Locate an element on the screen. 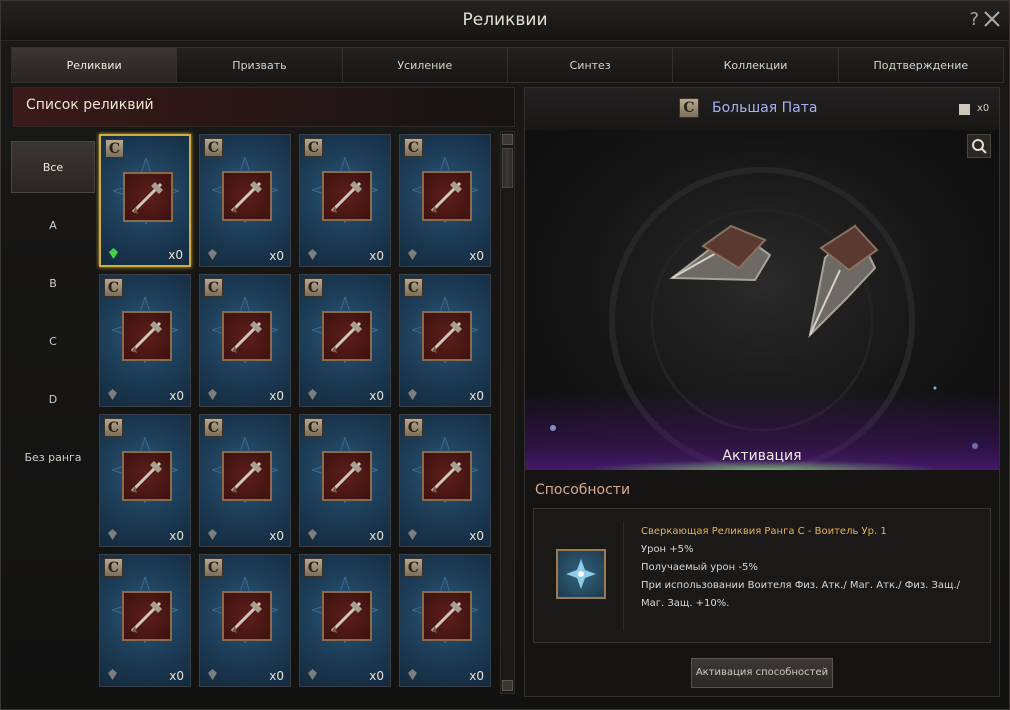 This screenshot has height=710, width=1010. relic-detail-header: C Большая Пата x0 is located at coordinates (762, 109).